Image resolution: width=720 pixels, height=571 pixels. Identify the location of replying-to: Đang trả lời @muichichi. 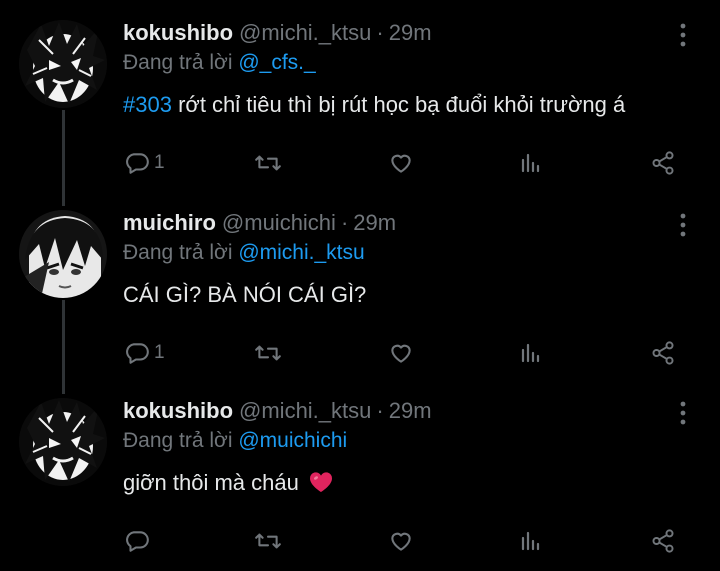
(235, 441).